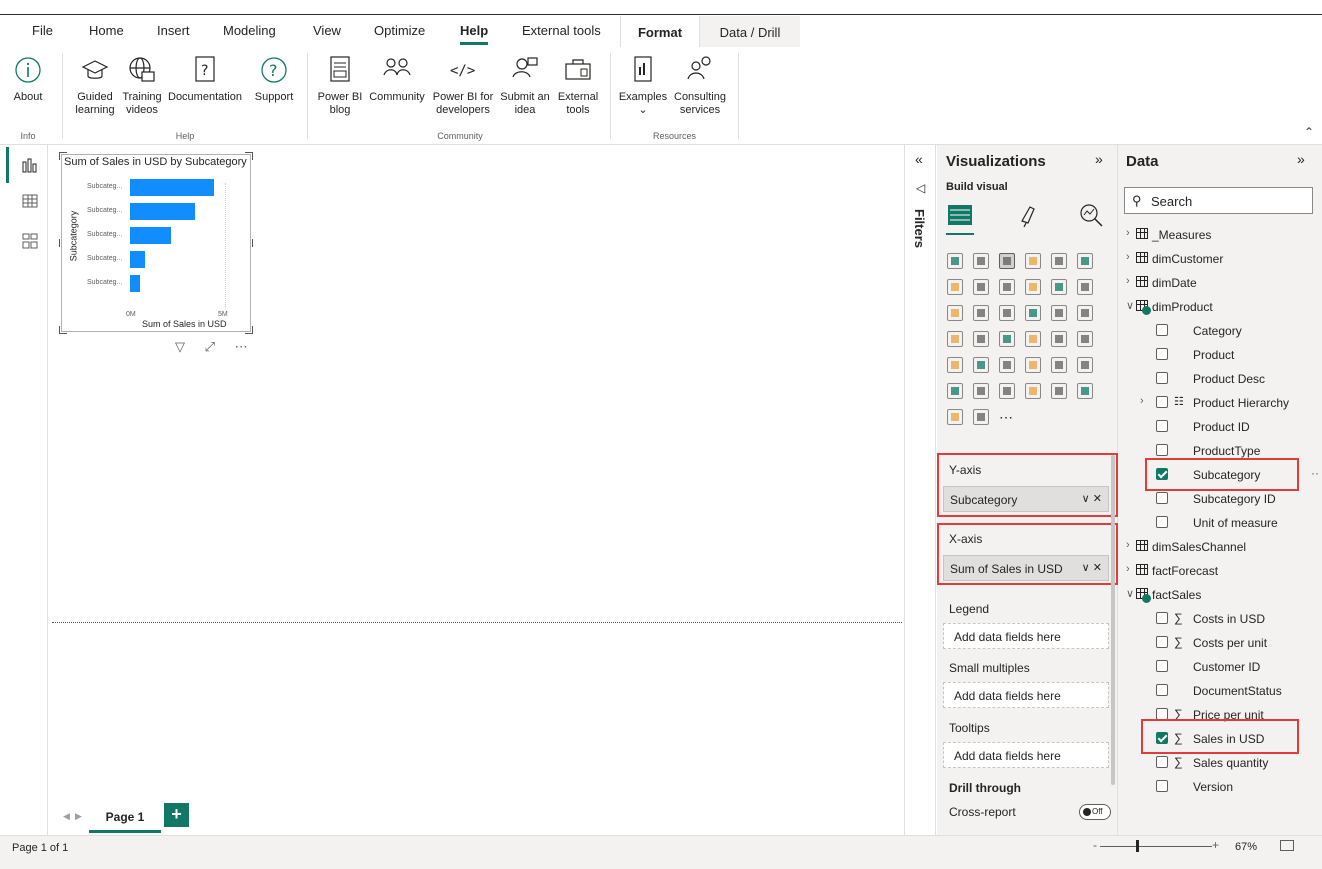 This screenshot has height=869, width=1322. Describe the element at coordinates (78, 816) in the screenshot. I see `next-page-icon: ▶` at that location.